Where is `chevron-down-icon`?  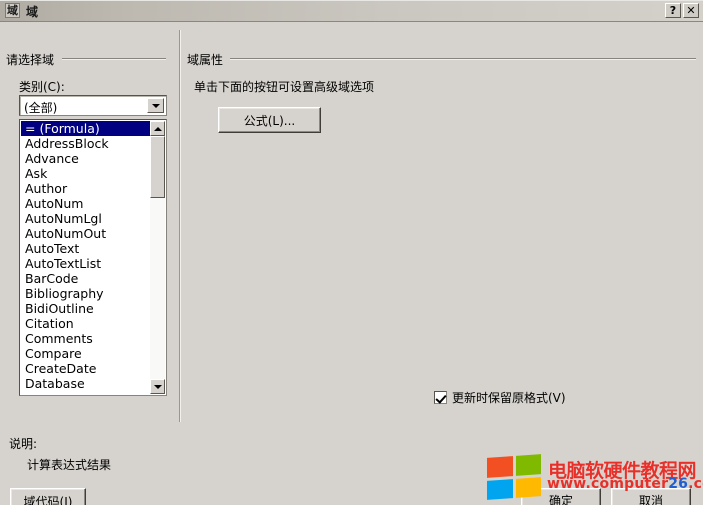 chevron-down-icon is located at coordinates (155, 105).